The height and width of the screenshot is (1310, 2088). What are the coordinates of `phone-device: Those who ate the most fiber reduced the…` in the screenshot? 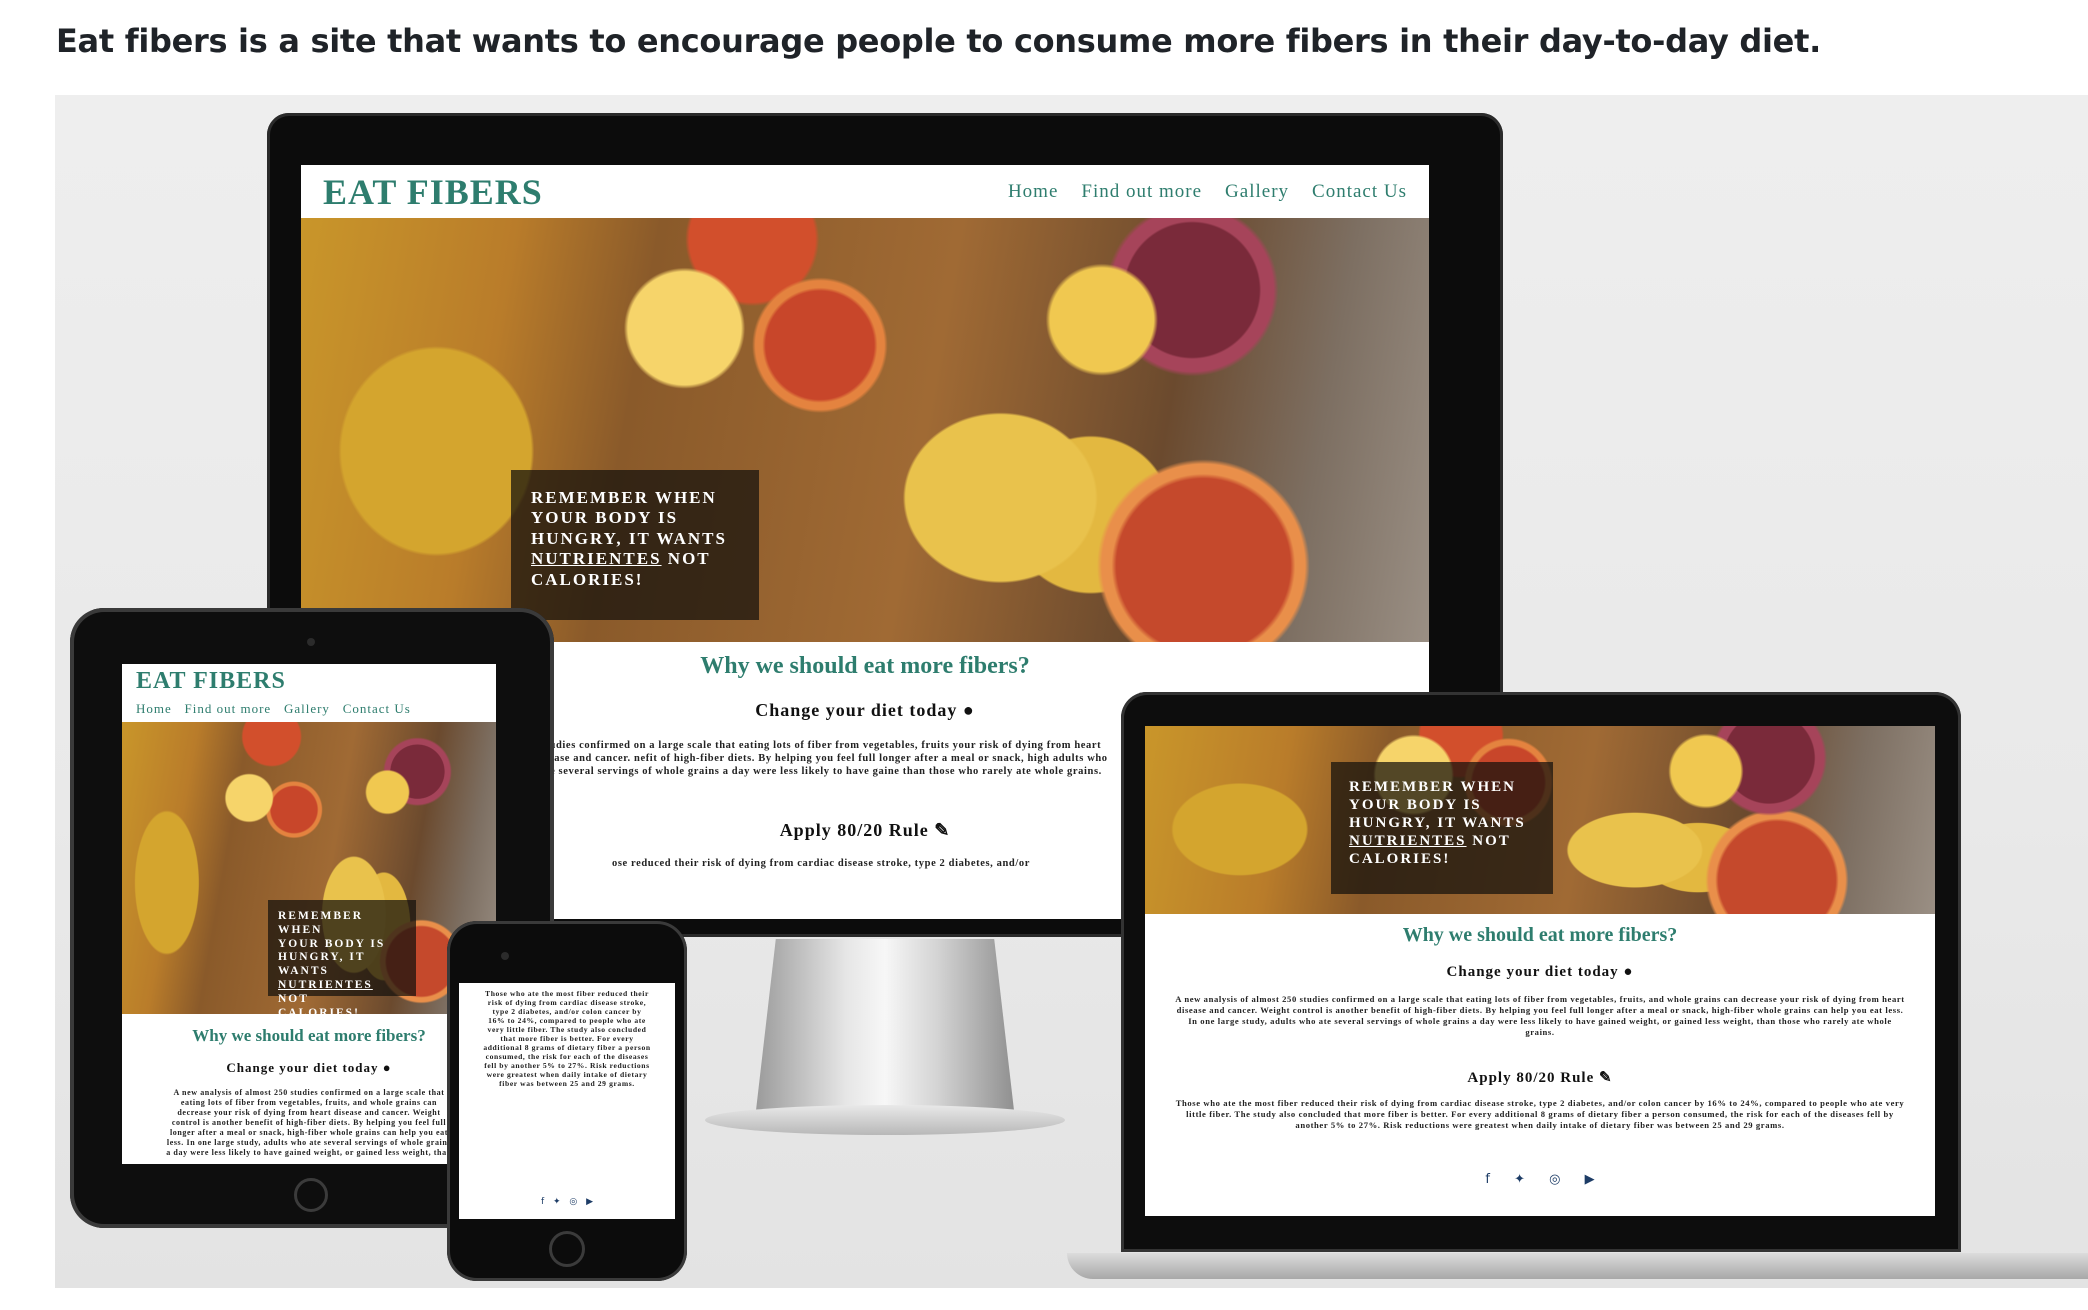 It's located at (567, 1101).